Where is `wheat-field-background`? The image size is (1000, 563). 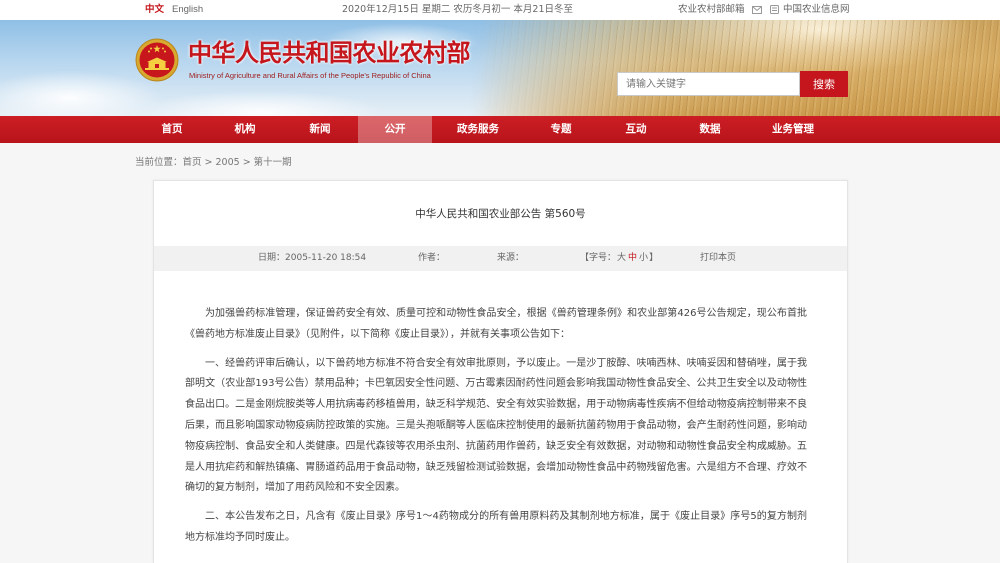 wheat-field-background is located at coordinates (735, 68).